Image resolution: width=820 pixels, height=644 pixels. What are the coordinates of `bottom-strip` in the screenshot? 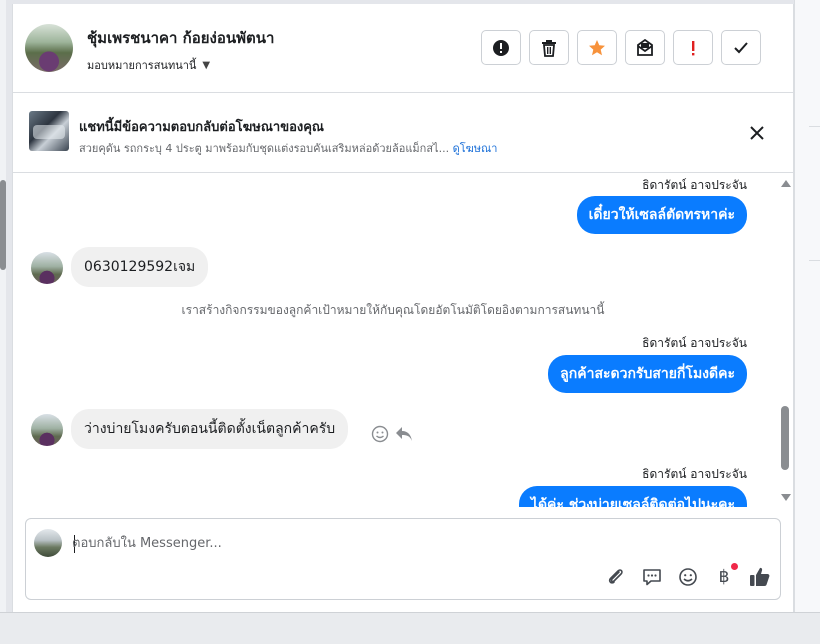 It's located at (410, 628).